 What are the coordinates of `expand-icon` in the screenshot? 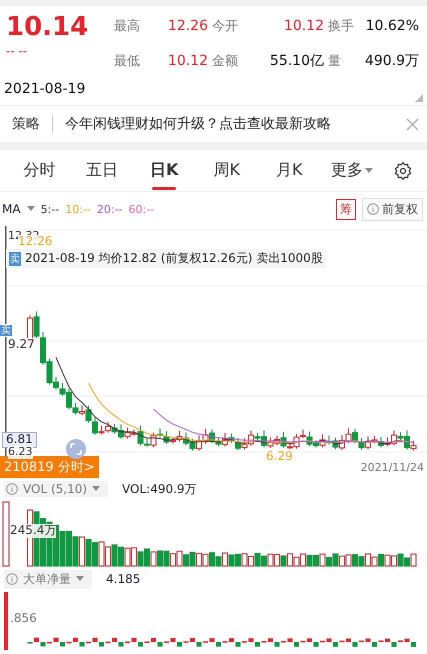 It's located at (419, 98).